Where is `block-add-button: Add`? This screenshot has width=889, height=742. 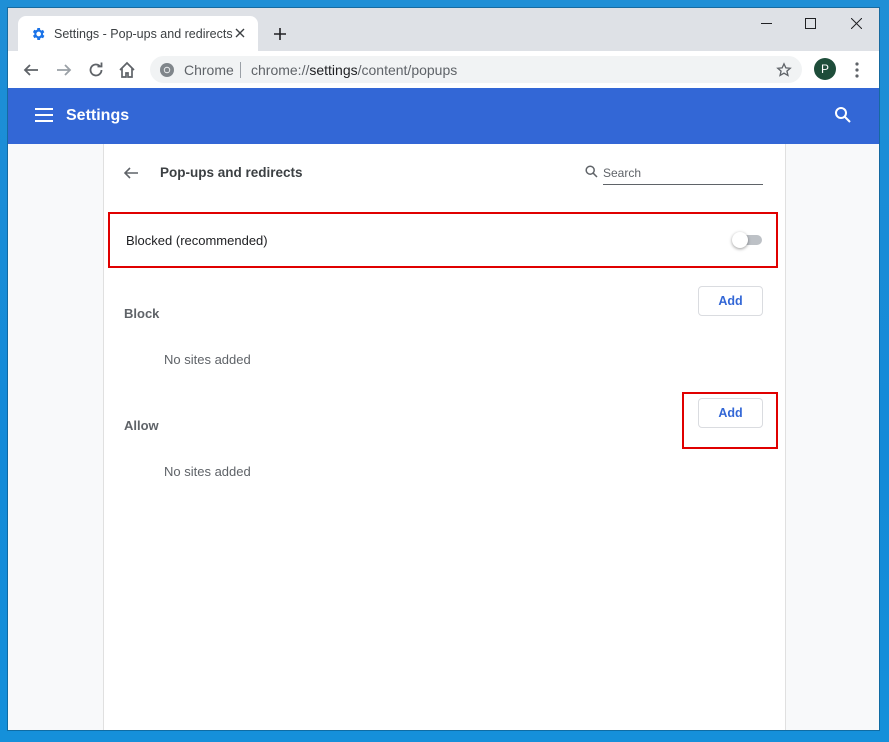 block-add-button: Add is located at coordinates (730, 301).